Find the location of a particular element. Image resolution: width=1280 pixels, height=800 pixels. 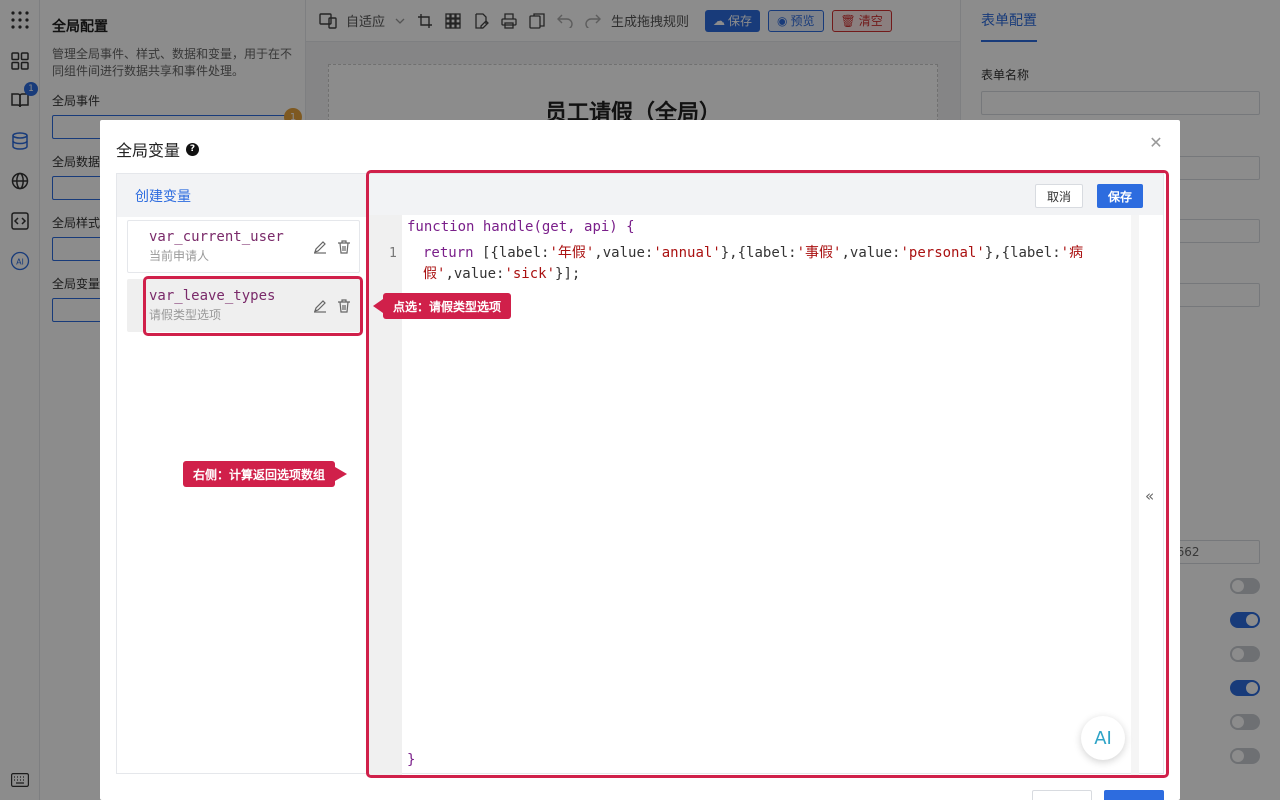

highlight-selected-variable is located at coordinates (253, 306).